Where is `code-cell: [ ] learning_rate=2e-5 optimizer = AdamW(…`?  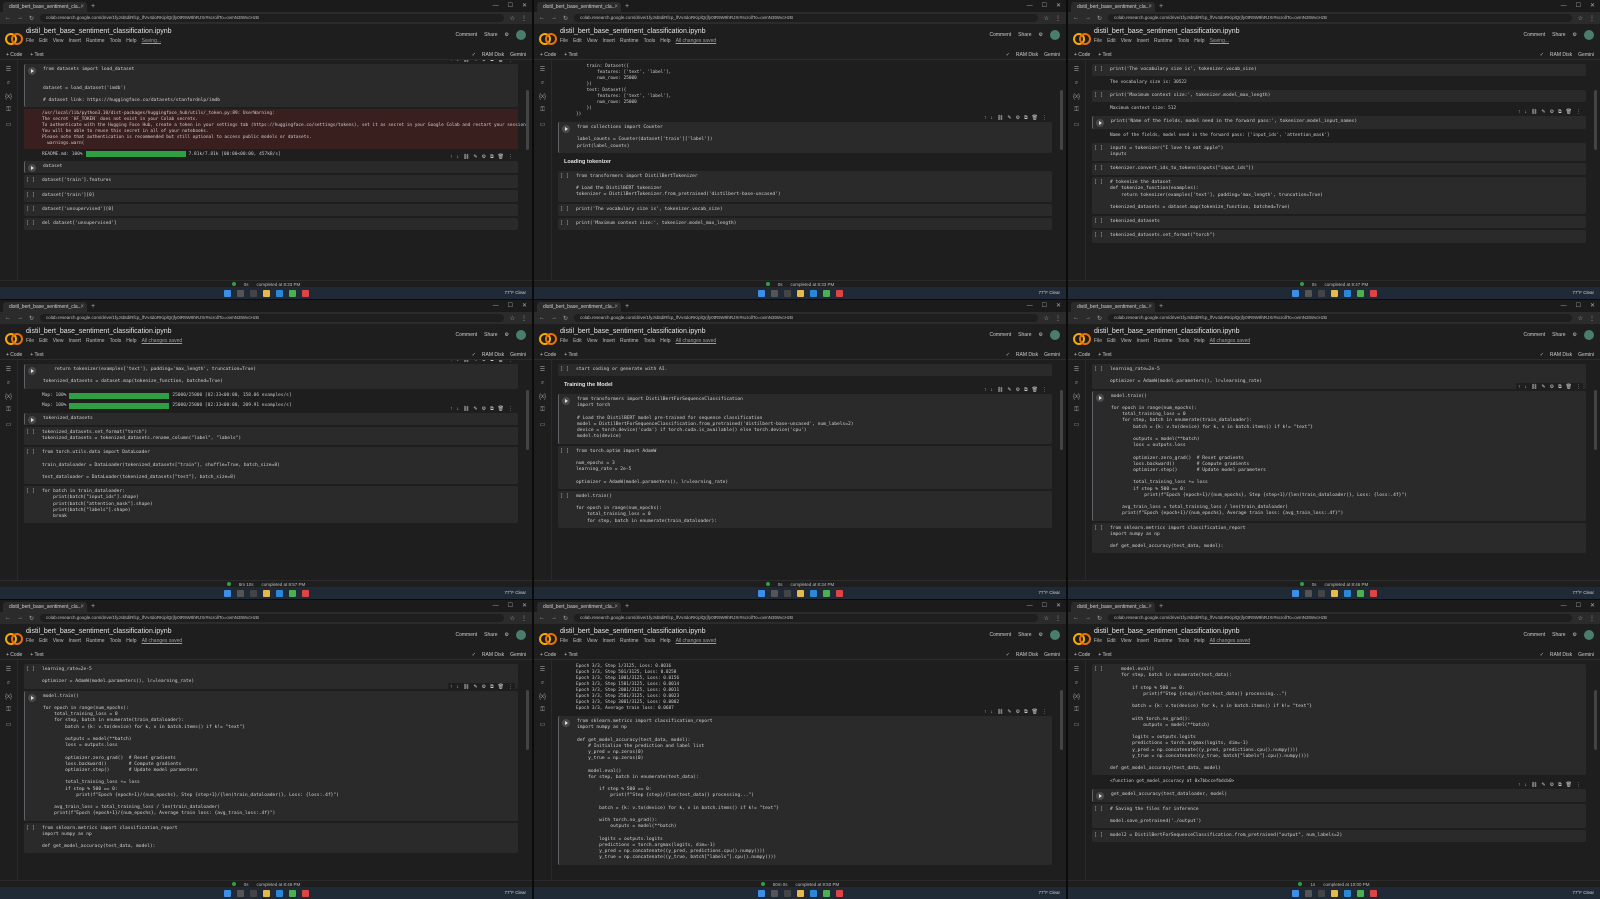 code-cell: [ ] learning_rate=2e-5 optimizer = AdamW(… is located at coordinates (271, 676).